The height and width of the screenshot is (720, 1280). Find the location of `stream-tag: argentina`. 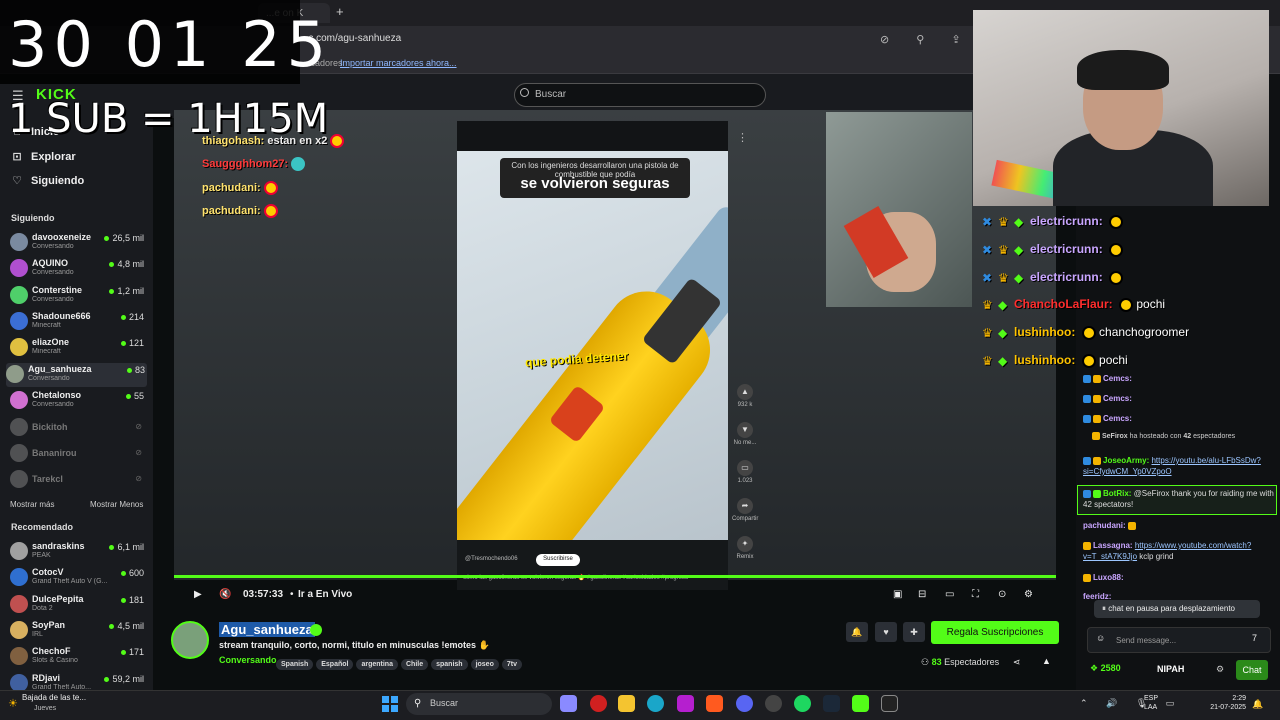

stream-tag: argentina is located at coordinates (377, 664).